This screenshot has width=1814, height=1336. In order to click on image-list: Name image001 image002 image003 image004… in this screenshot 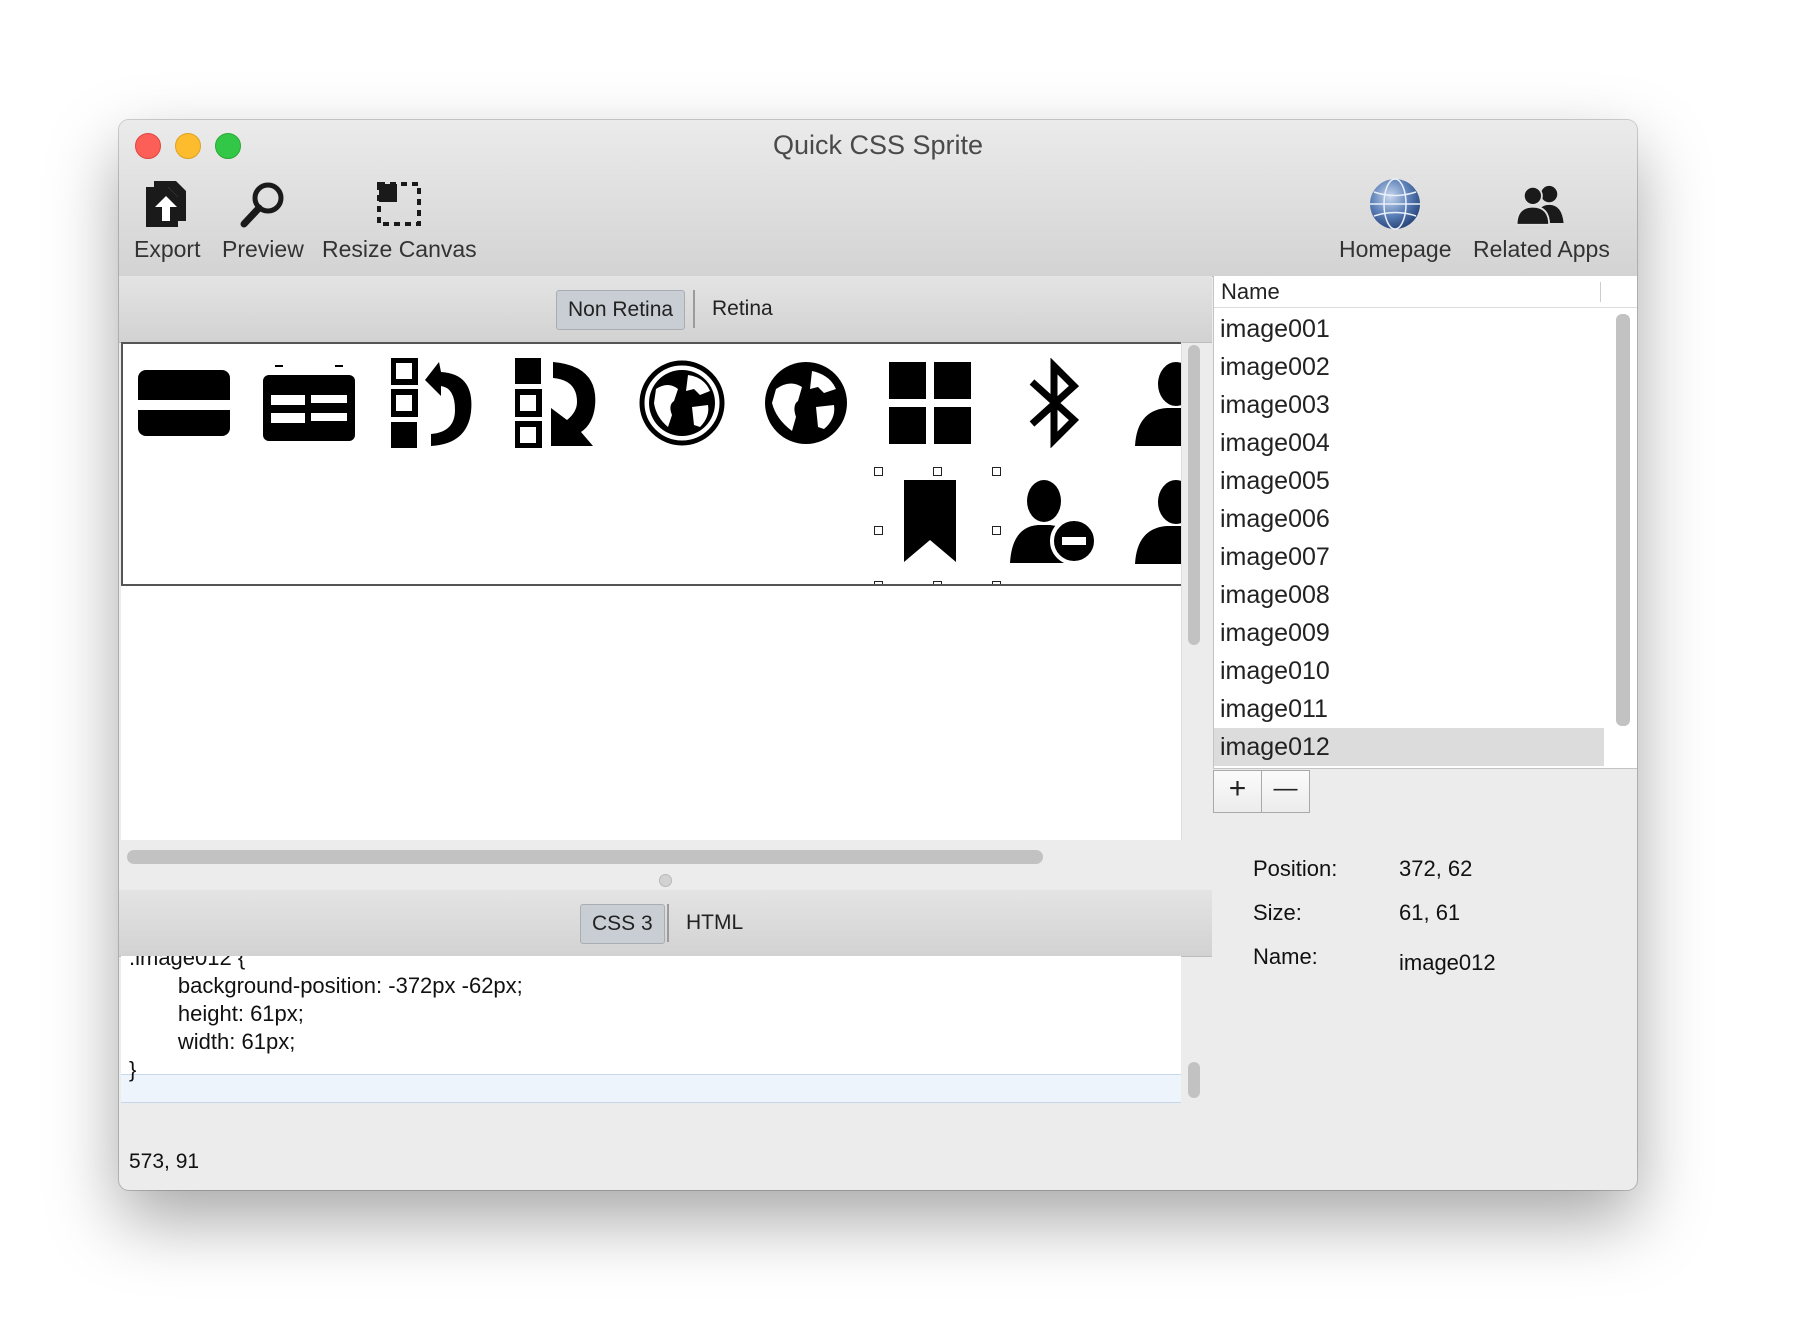, I will do `click(1425, 522)`.